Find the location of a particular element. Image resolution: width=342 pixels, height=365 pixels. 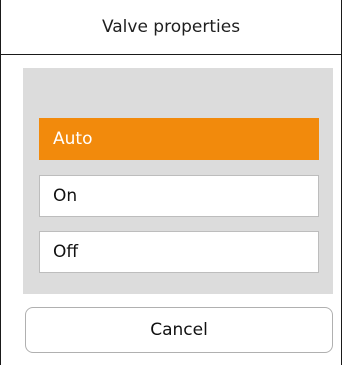

cancel-button: Cancel is located at coordinates (179, 330).